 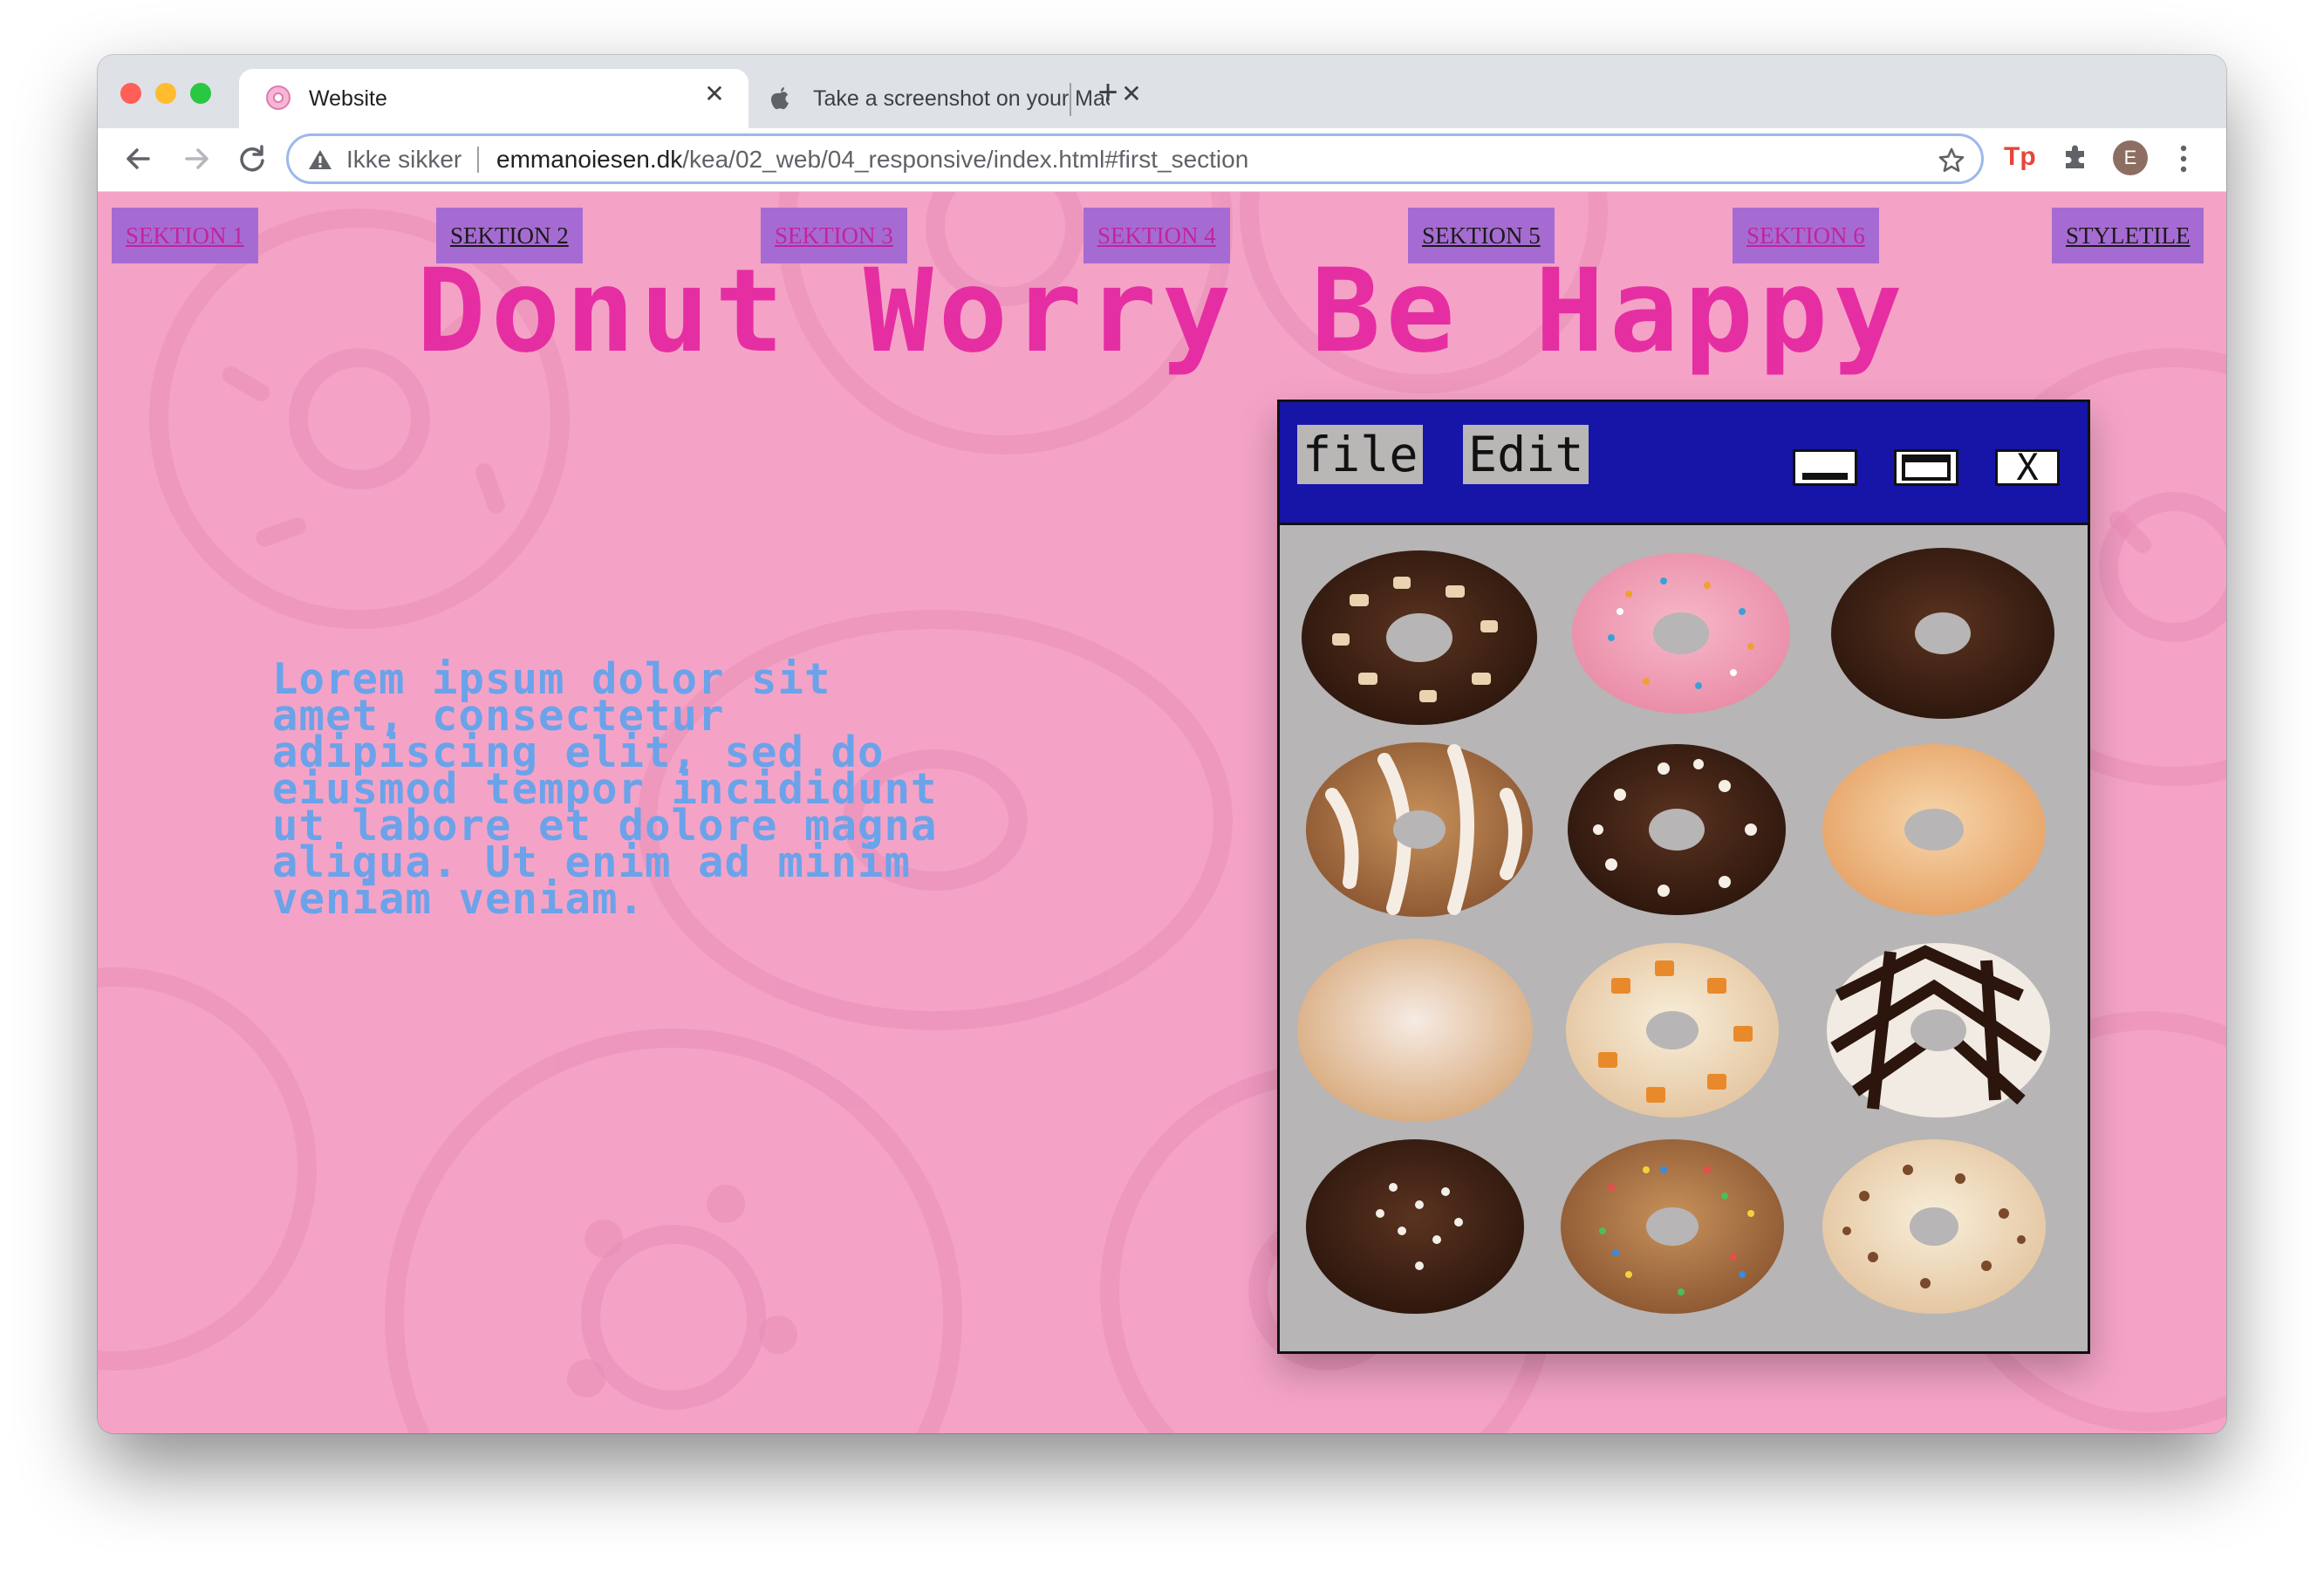 What do you see at coordinates (404, 160) in the screenshot?
I see `security-label: Ikke sikker` at bounding box center [404, 160].